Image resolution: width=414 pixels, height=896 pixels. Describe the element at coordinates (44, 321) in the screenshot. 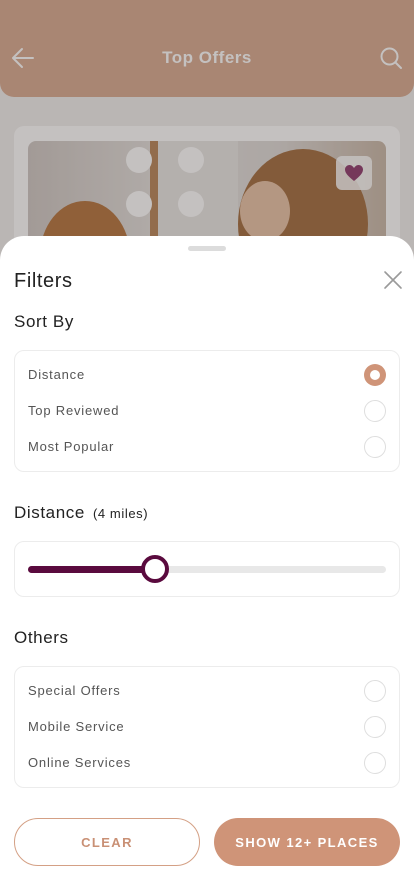

I see `sort-by-title: Sort By` at that location.